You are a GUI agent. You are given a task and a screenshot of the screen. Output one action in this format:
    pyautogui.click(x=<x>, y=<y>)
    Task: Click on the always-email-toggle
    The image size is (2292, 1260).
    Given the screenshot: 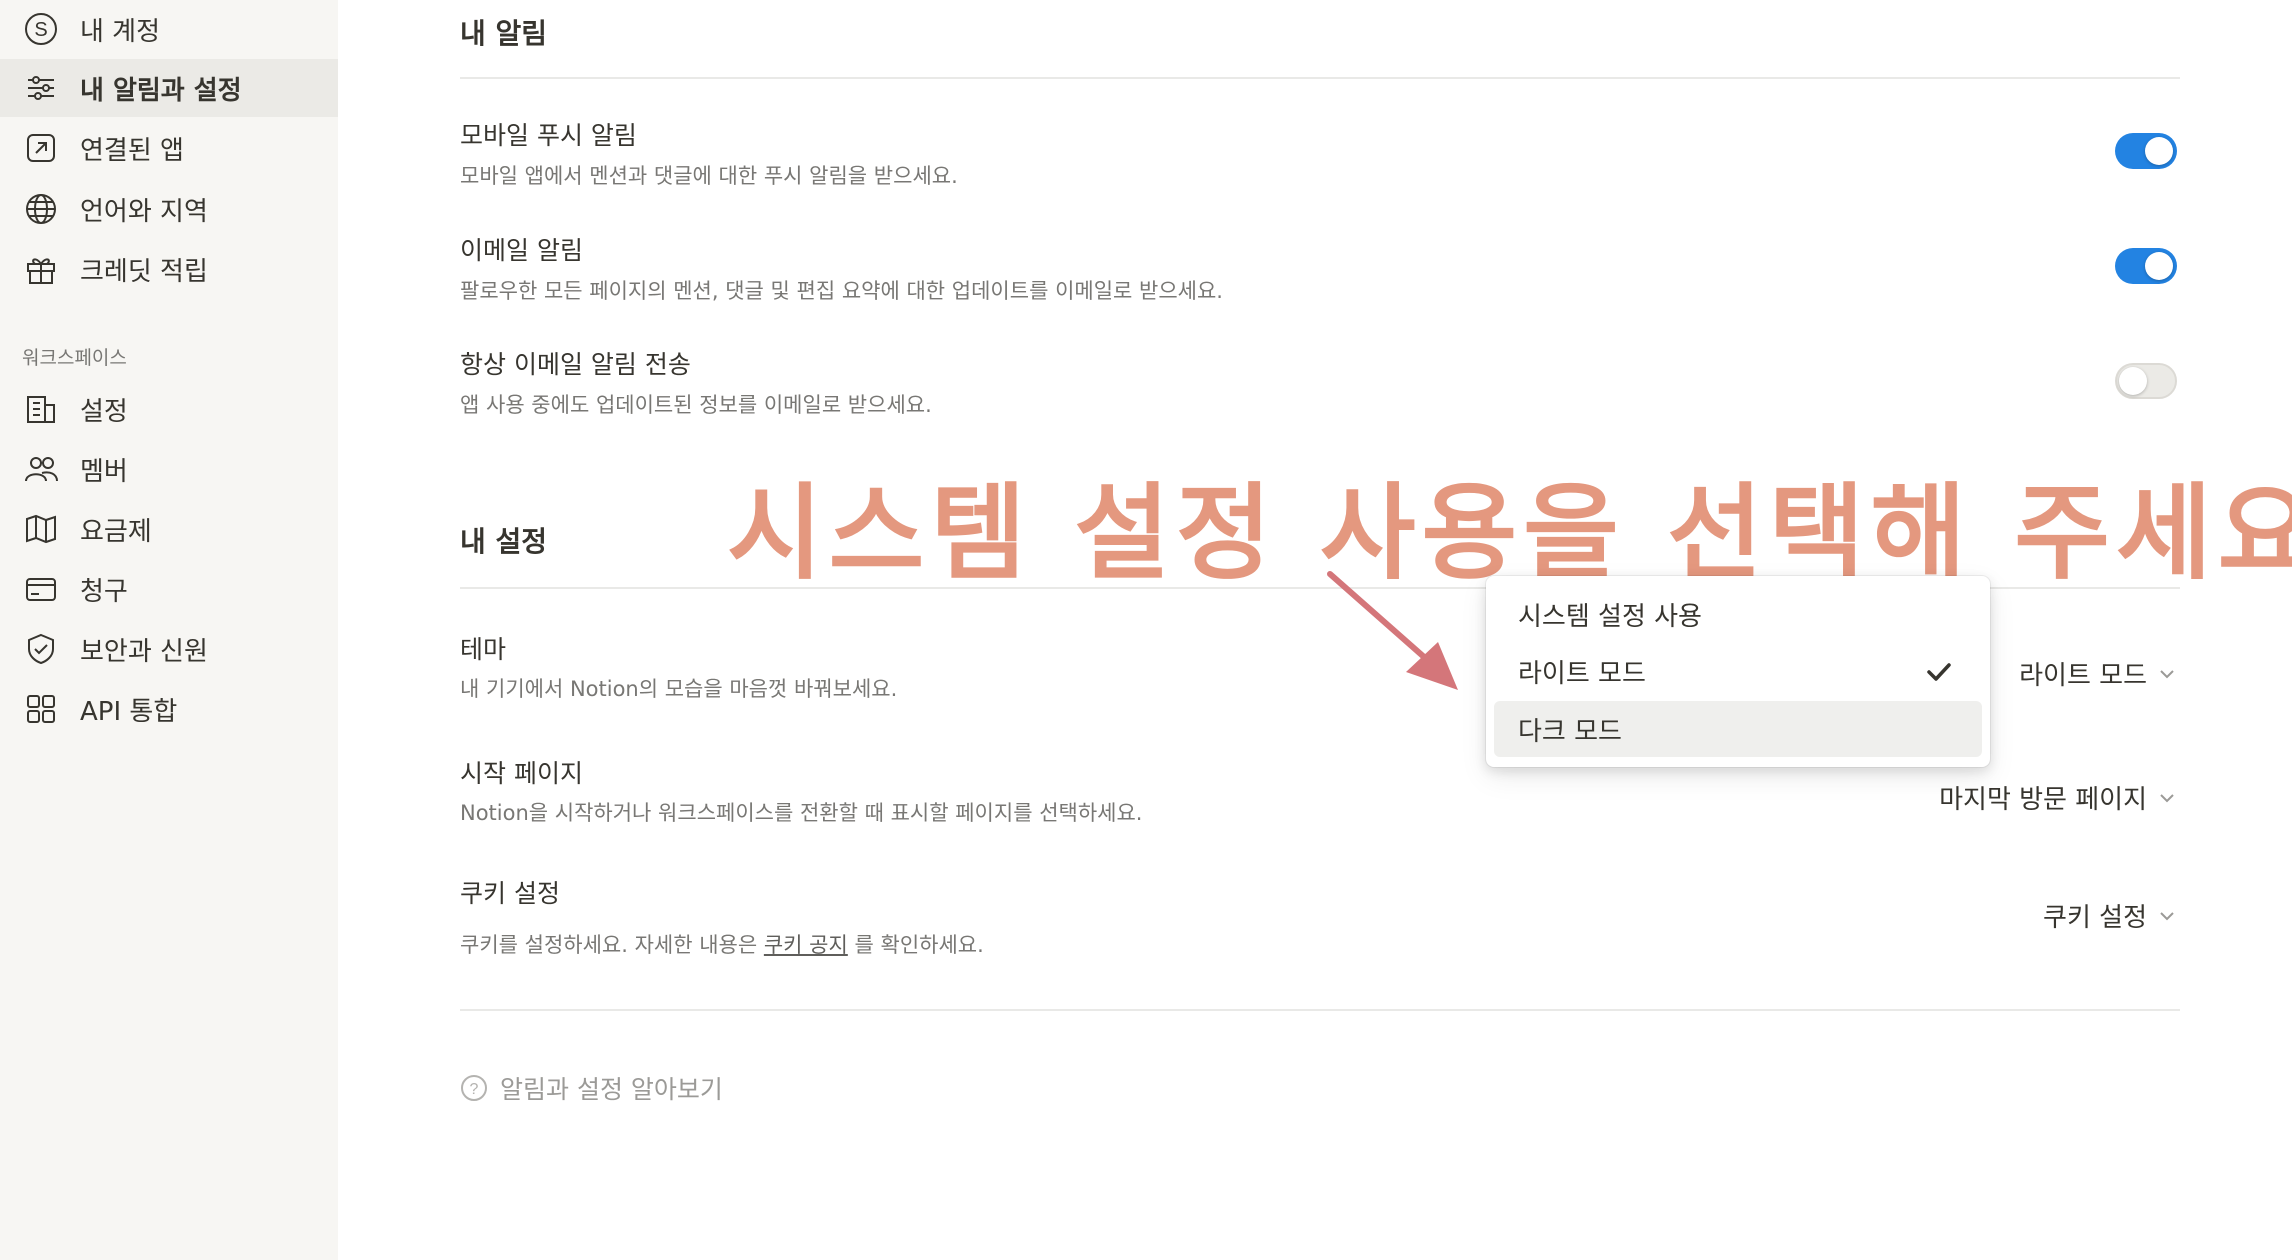 What is the action you would take?
    pyautogui.click(x=2146, y=381)
    